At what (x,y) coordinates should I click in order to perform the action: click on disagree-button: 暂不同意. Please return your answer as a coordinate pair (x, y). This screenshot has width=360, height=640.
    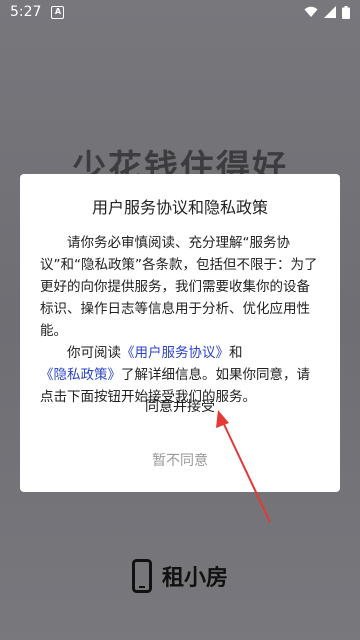
    Looking at the image, I should click on (180, 460).